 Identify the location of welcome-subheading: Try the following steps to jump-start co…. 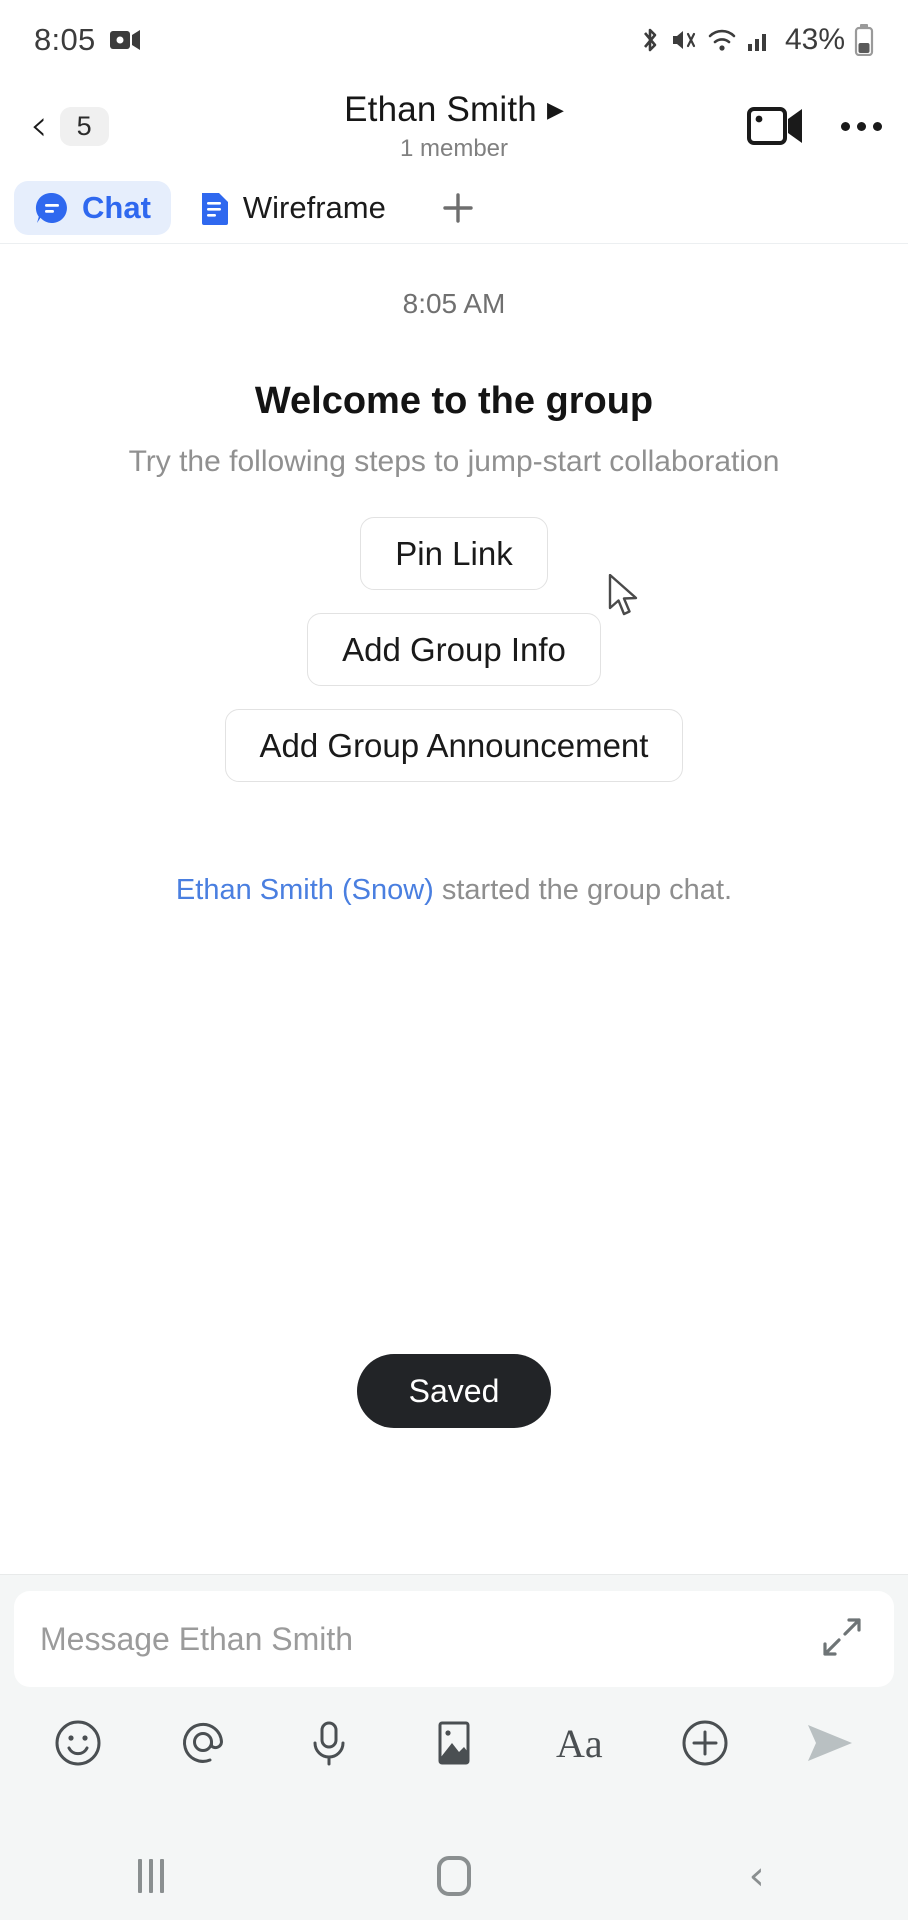
(454, 461).